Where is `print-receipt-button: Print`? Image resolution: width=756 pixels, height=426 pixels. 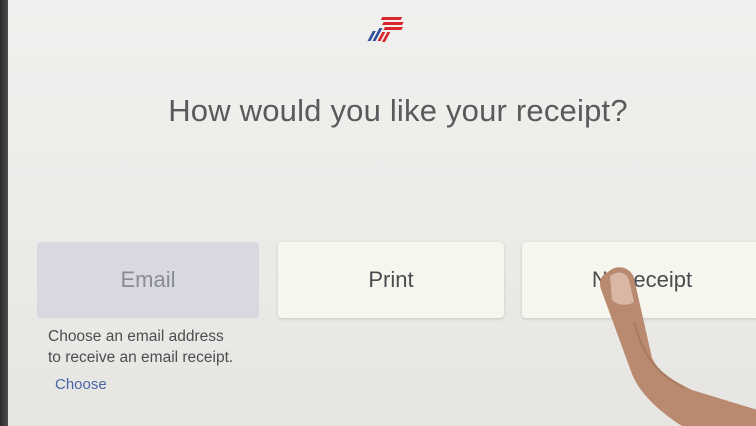 print-receipt-button: Print is located at coordinates (391, 280).